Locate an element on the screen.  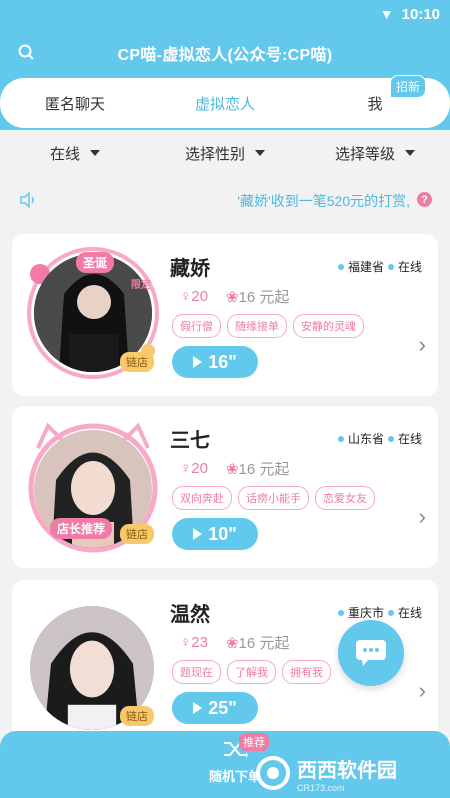
frame-label: 店长推荐 is located at coordinates (81, 528).